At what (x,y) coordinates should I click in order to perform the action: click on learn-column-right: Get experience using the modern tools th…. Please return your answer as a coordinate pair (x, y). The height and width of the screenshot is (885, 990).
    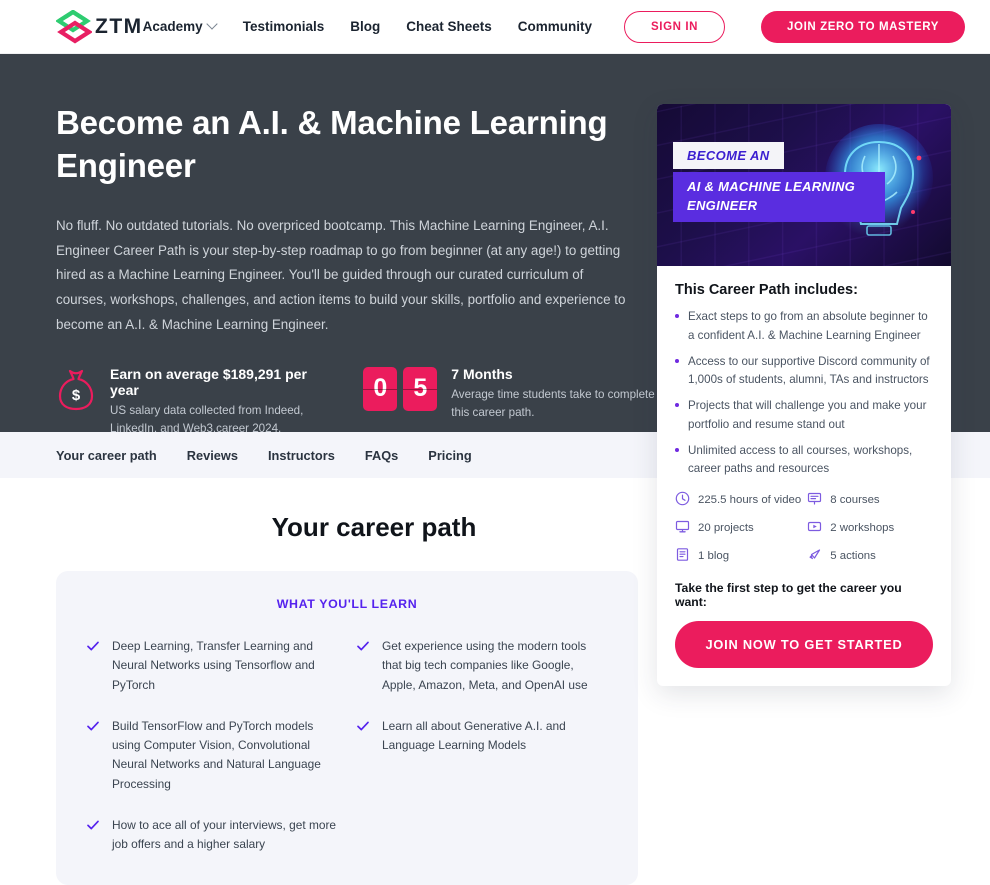
    Looking at the image, I should click on (482, 746).